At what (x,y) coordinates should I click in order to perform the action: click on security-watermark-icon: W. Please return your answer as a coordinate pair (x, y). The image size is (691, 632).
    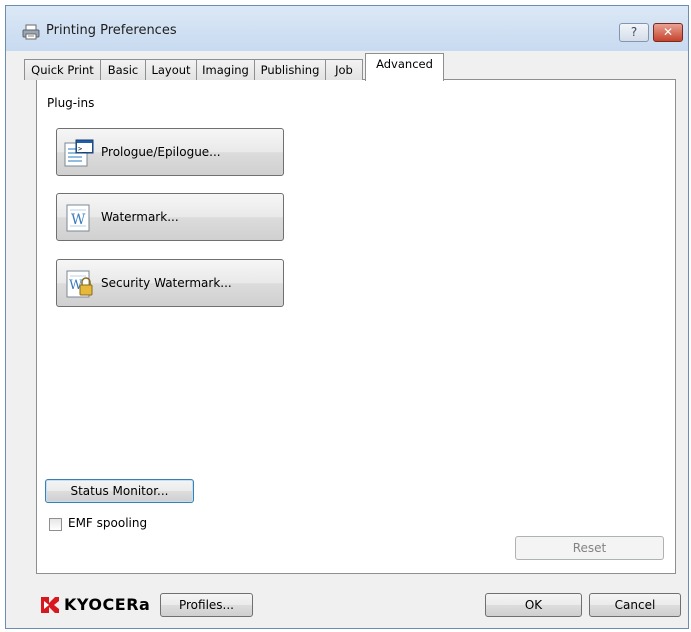
    Looking at the image, I should click on (79, 284).